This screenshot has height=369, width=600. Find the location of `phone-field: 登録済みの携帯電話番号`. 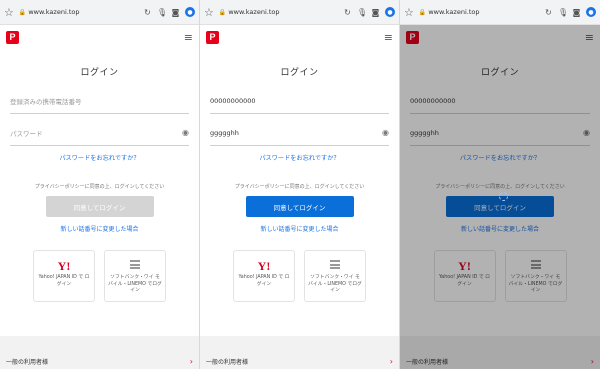

phone-field: 登録済みの携帯電話番号 is located at coordinates (99, 101).